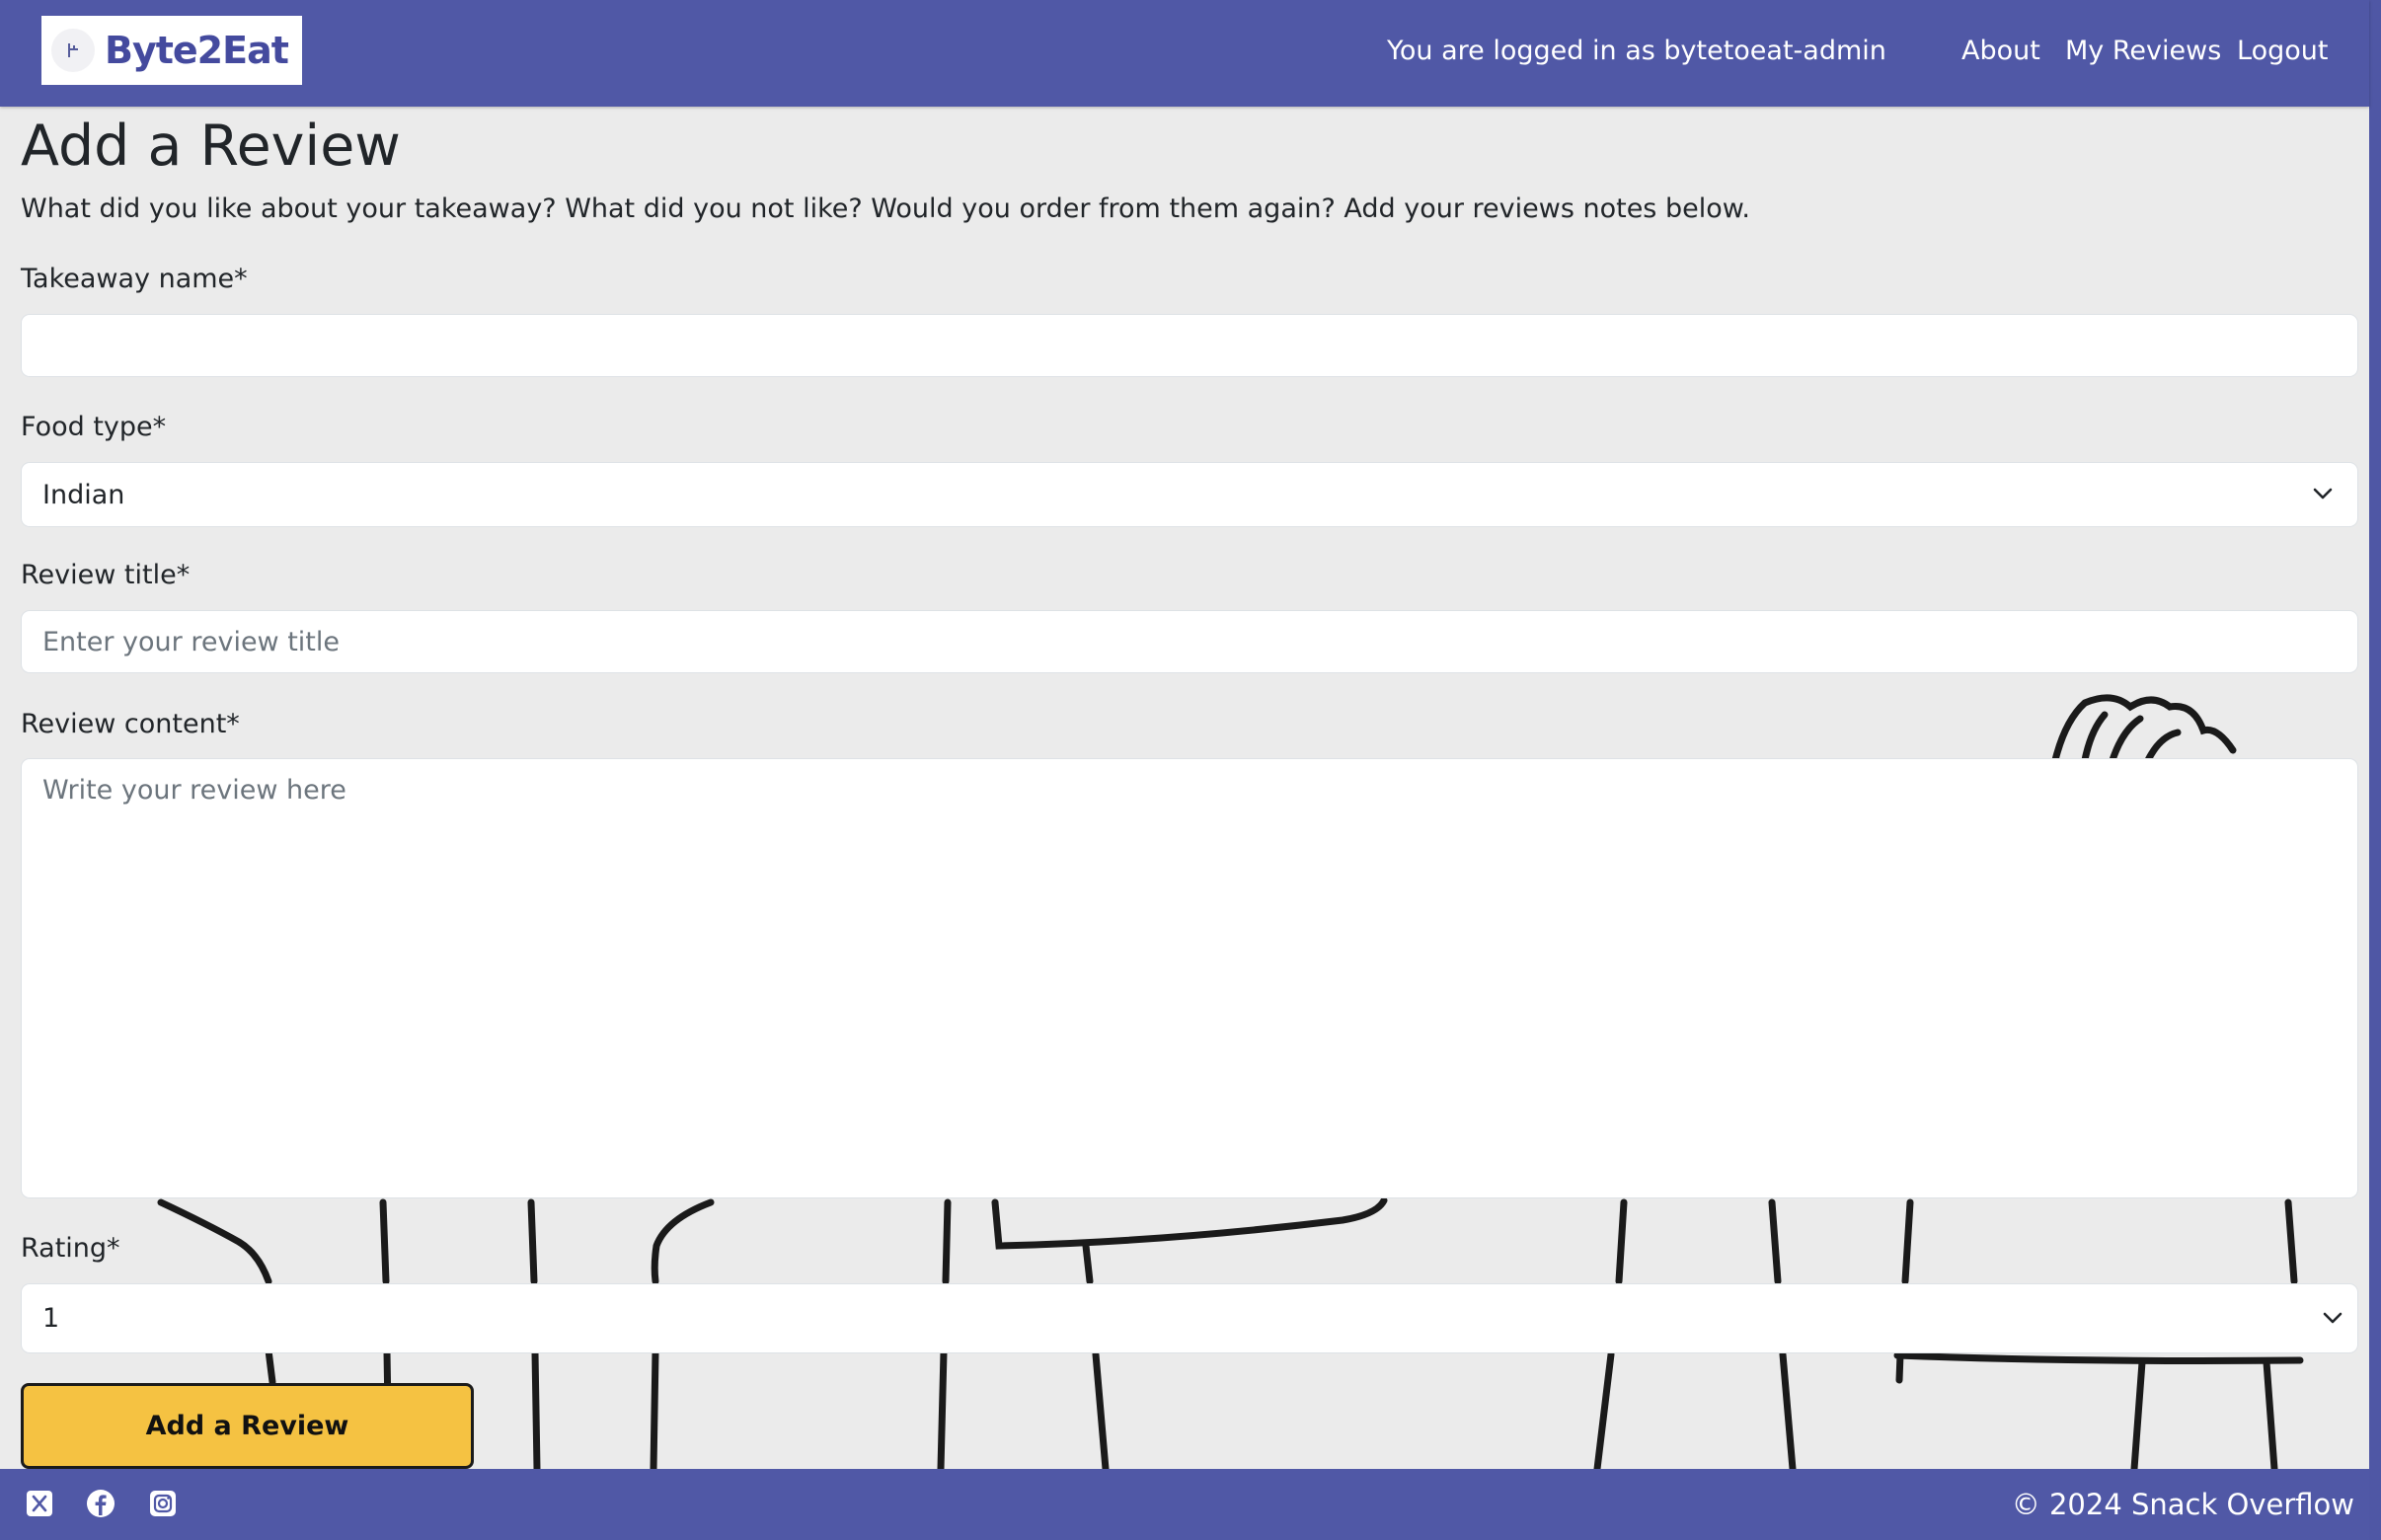 This screenshot has width=2381, height=1540. I want to click on review-title-input, so click(1189, 641).